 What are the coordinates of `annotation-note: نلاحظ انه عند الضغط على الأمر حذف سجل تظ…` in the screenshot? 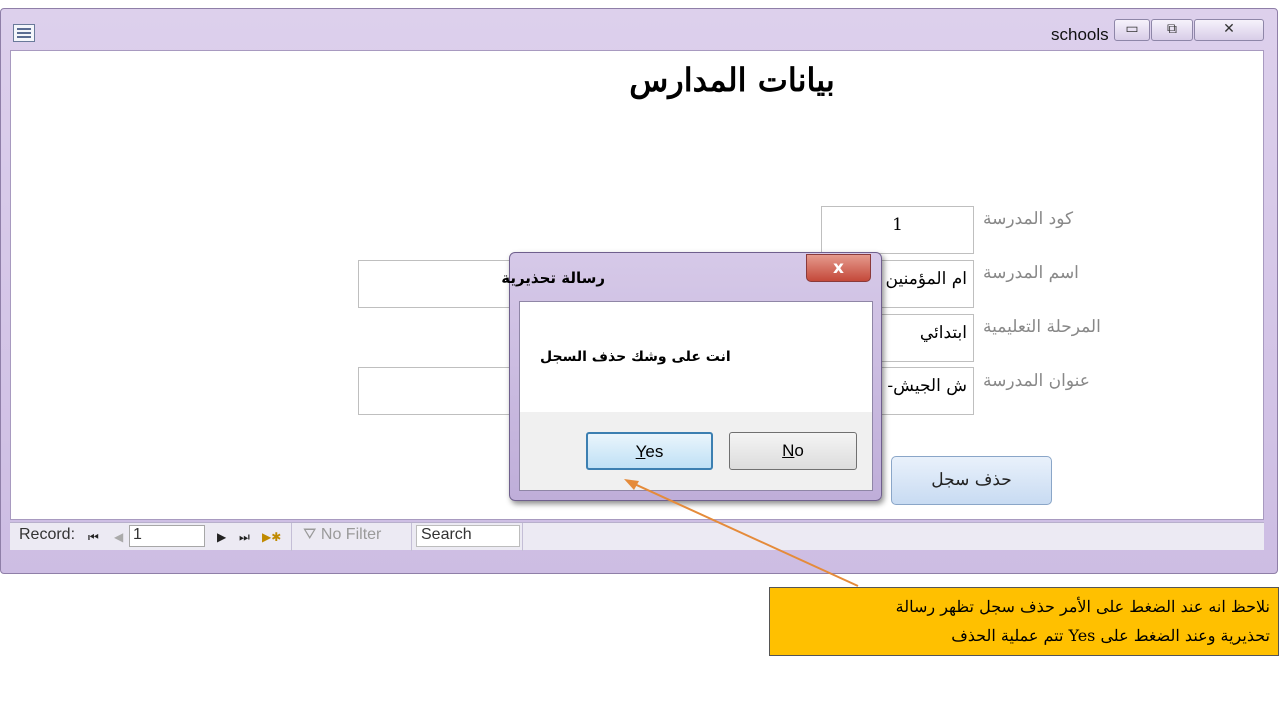 It's located at (1024, 621).